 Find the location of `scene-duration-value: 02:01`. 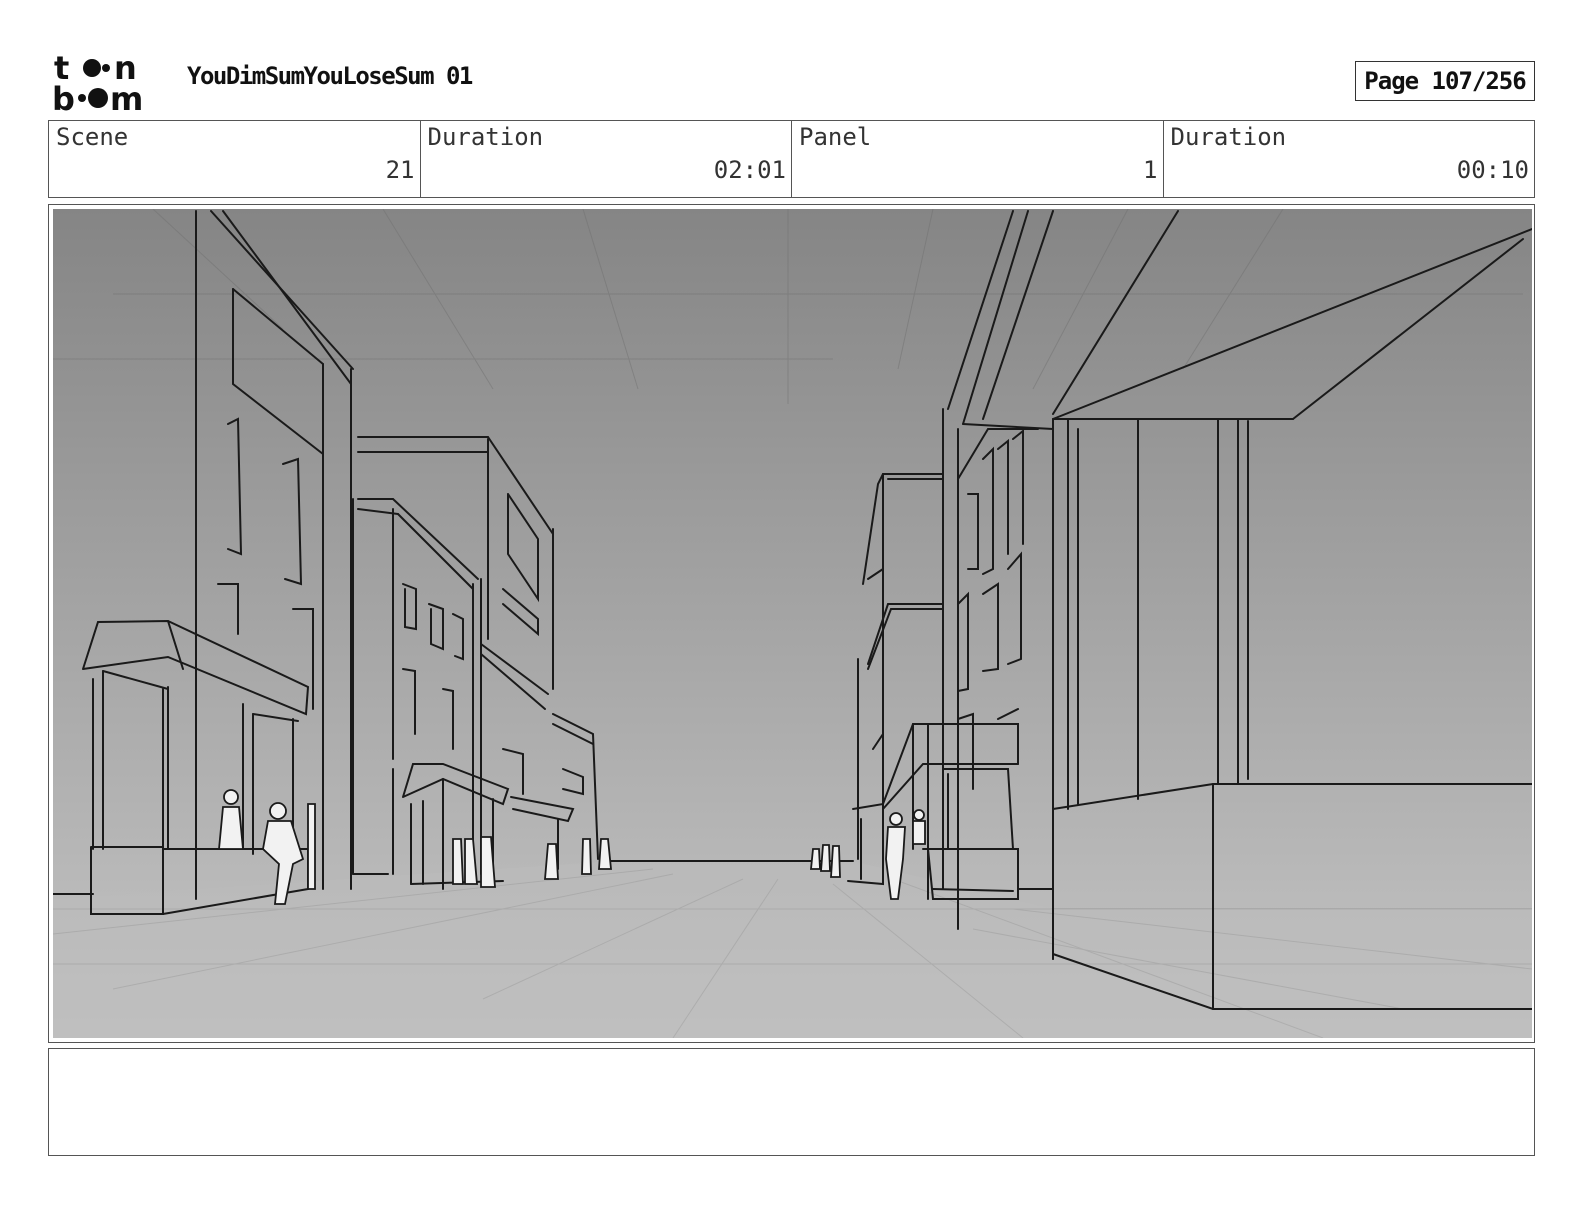

scene-duration-value: 02:01 is located at coordinates (749, 170).